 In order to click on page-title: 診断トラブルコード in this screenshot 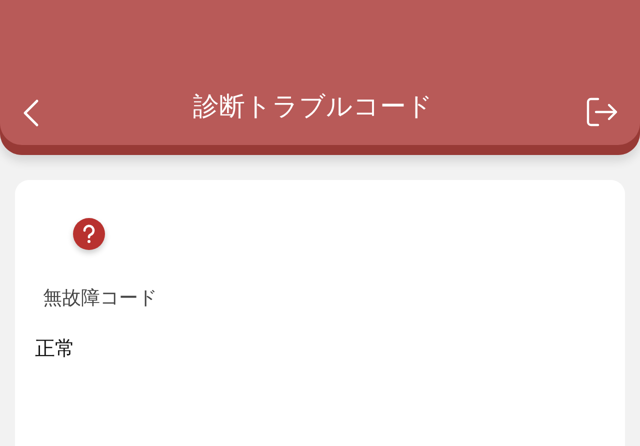, I will do `click(313, 107)`.